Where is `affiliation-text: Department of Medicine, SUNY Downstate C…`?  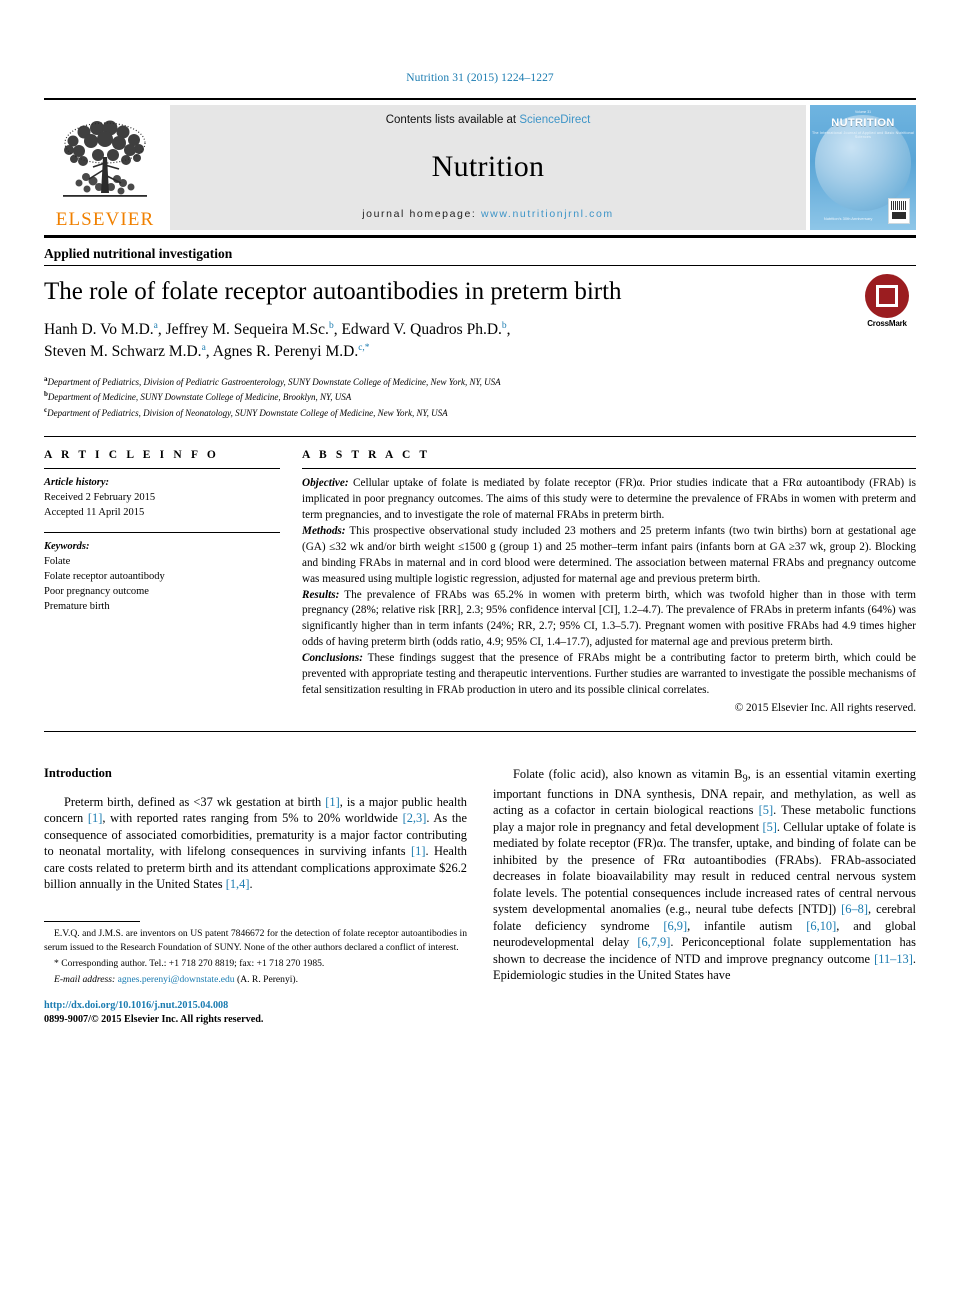 affiliation-text: Department of Medicine, SUNY Downstate C… is located at coordinates (199, 397).